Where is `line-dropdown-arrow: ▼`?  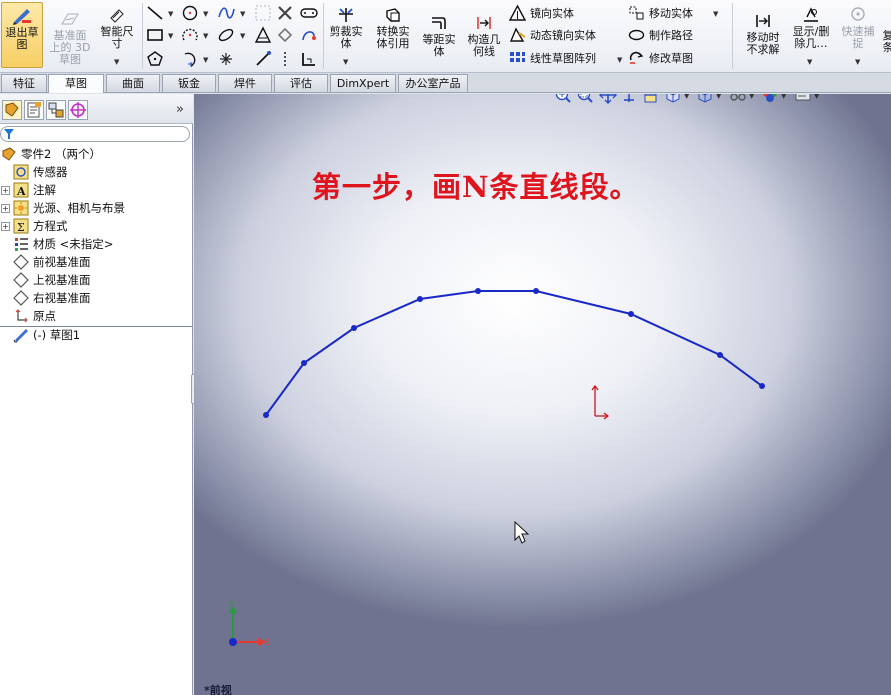
line-dropdown-arrow: ▼ is located at coordinates (170, 14).